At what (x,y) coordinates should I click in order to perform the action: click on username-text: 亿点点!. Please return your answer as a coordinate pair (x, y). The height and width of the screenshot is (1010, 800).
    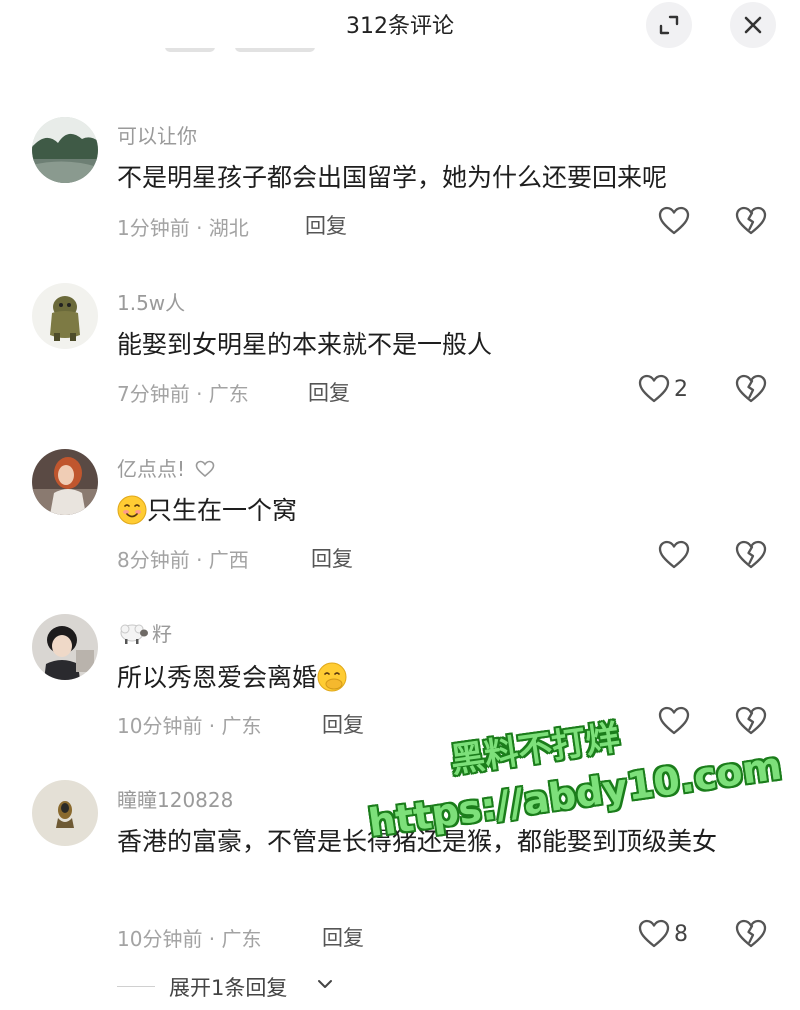
    Looking at the image, I should click on (151, 469).